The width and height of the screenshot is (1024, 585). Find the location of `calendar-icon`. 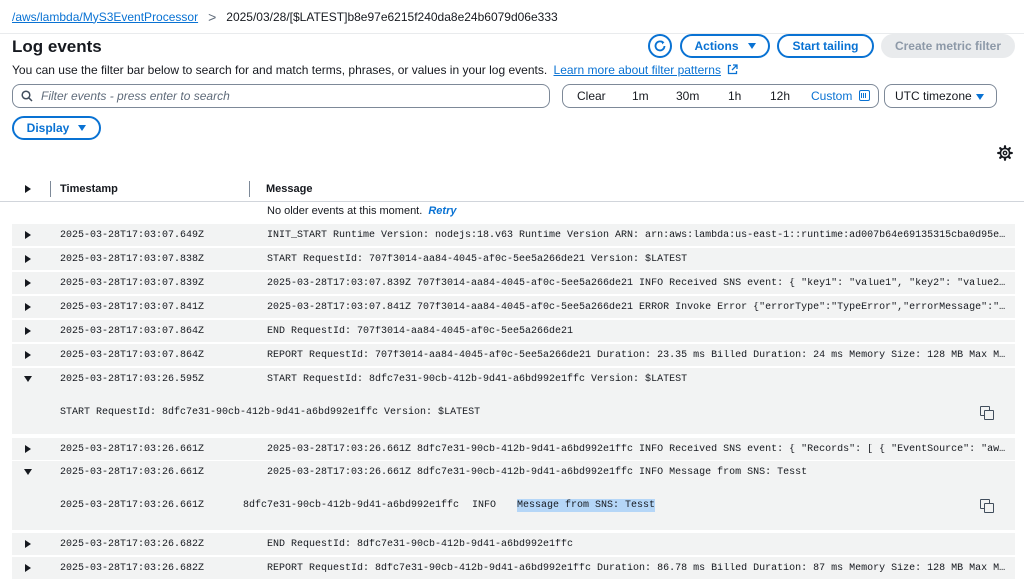

calendar-icon is located at coordinates (864, 95).